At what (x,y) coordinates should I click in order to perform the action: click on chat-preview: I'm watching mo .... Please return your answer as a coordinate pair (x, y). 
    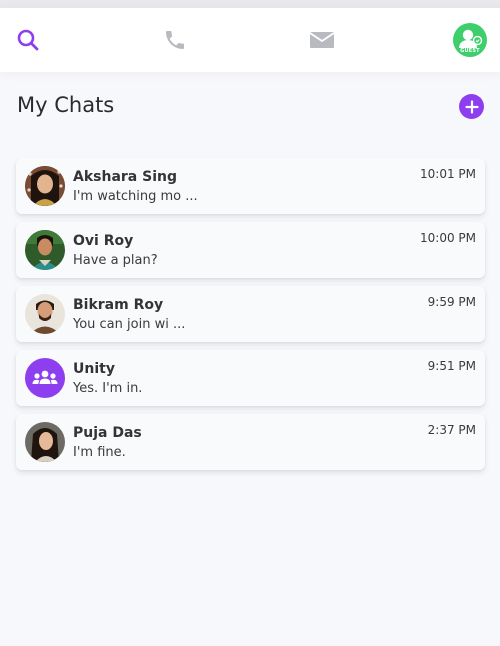
    Looking at the image, I should click on (135, 196).